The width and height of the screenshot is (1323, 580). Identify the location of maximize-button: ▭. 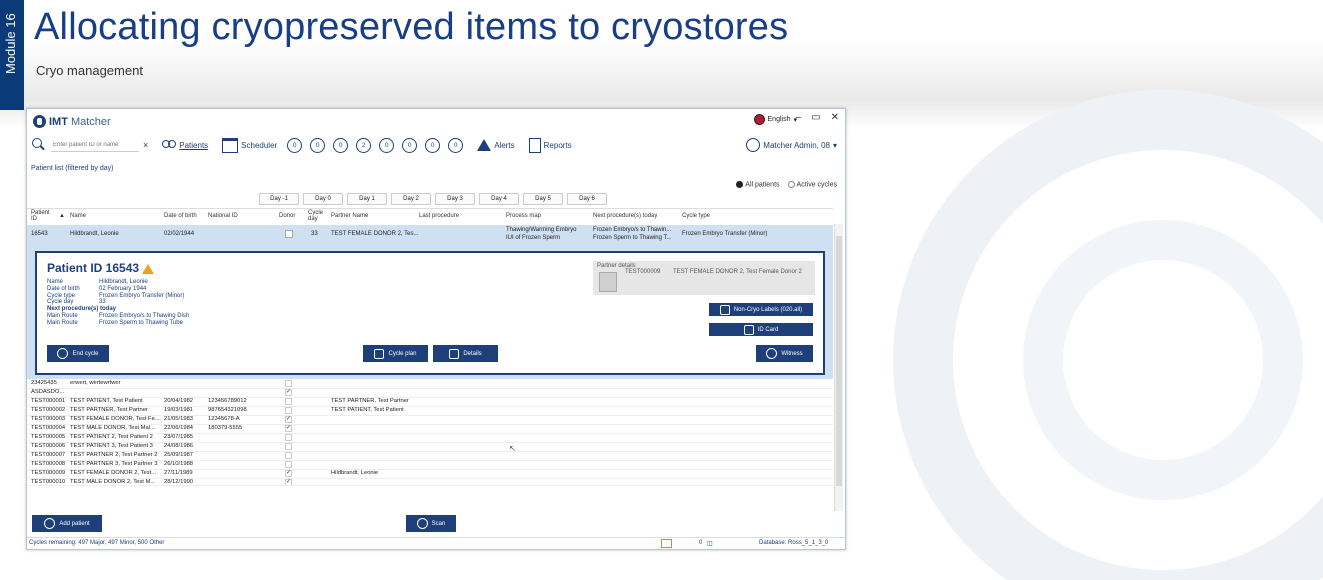
(815, 117).